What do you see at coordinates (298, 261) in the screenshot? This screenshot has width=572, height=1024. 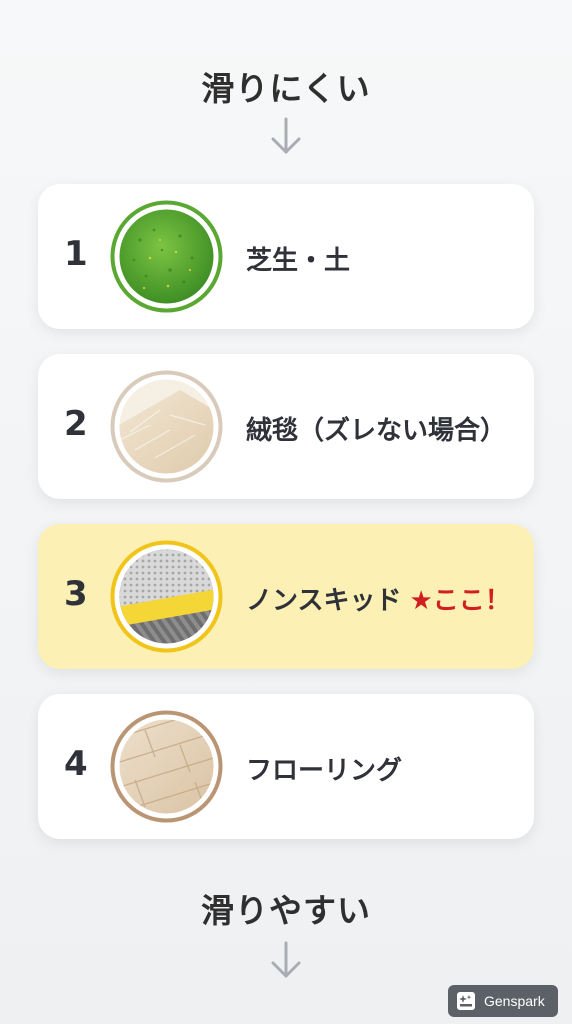 I see `item-label-text: 芝生・土` at bounding box center [298, 261].